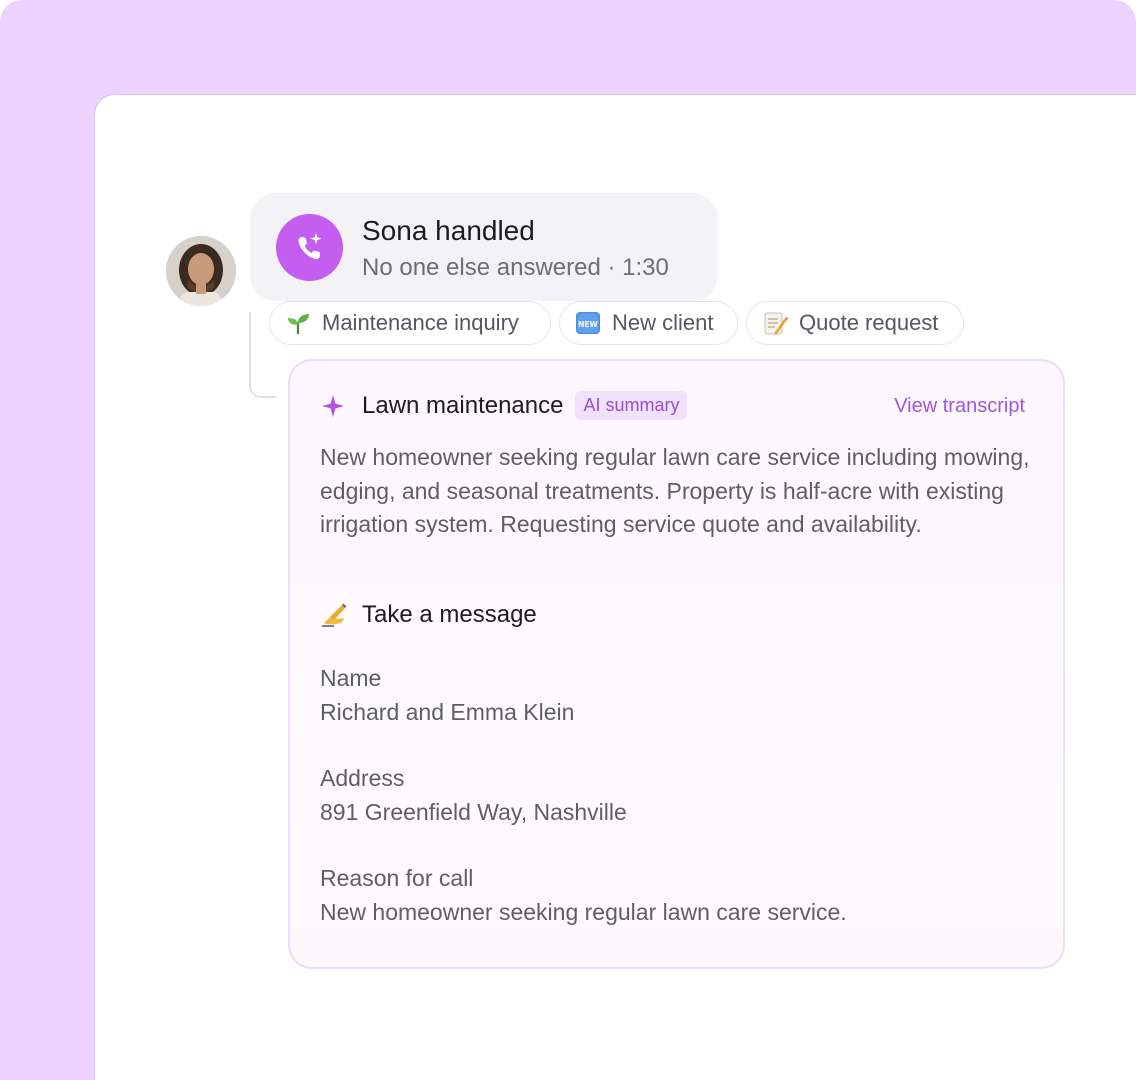 The width and height of the screenshot is (1136, 1080). Describe the element at coordinates (447, 712) in the screenshot. I see `field-value: Richard and Emma Klein` at that location.